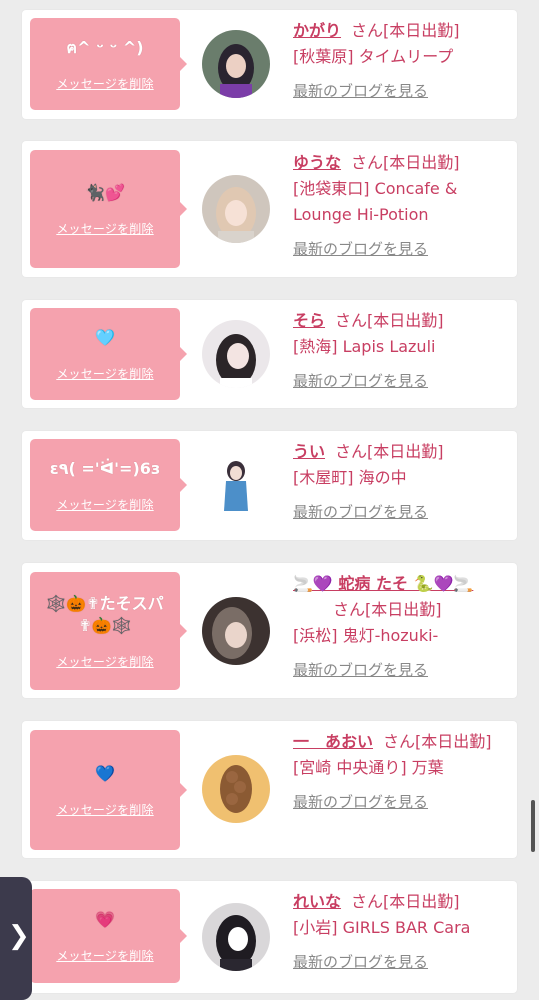 Image resolution: width=539 pixels, height=1000 pixels. What do you see at coordinates (108, 936) in the screenshot?
I see `message-bubble: 💗 メッセージを削除` at bounding box center [108, 936].